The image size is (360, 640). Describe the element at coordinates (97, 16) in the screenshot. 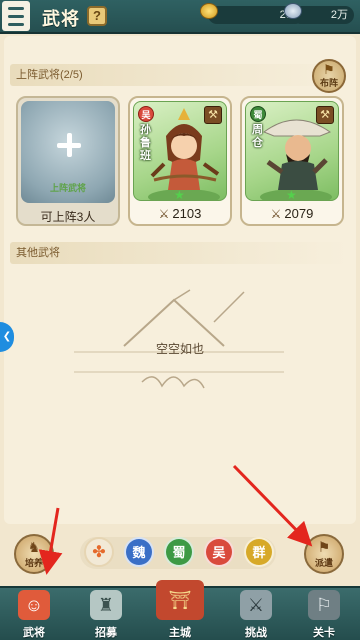

I see `help-button: ?` at that location.